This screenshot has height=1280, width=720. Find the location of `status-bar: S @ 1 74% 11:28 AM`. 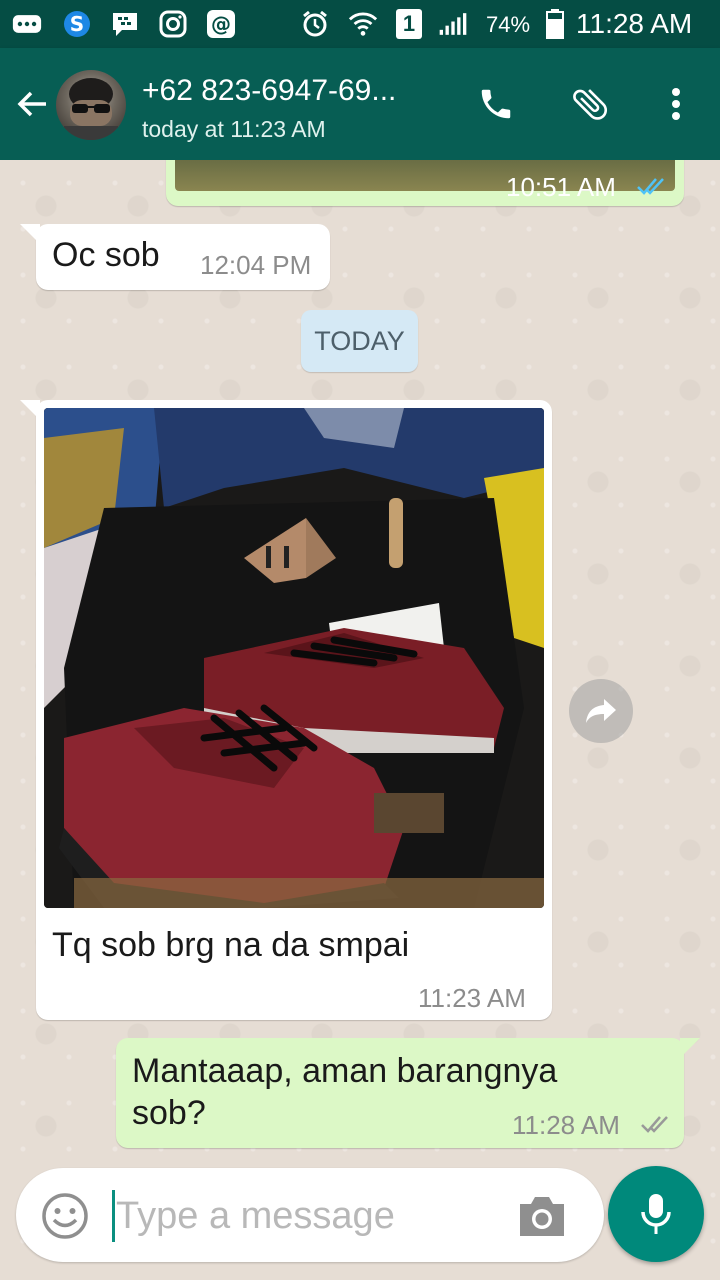

status-bar: S @ 1 74% 11:28 AM is located at coordinates (360, 24).